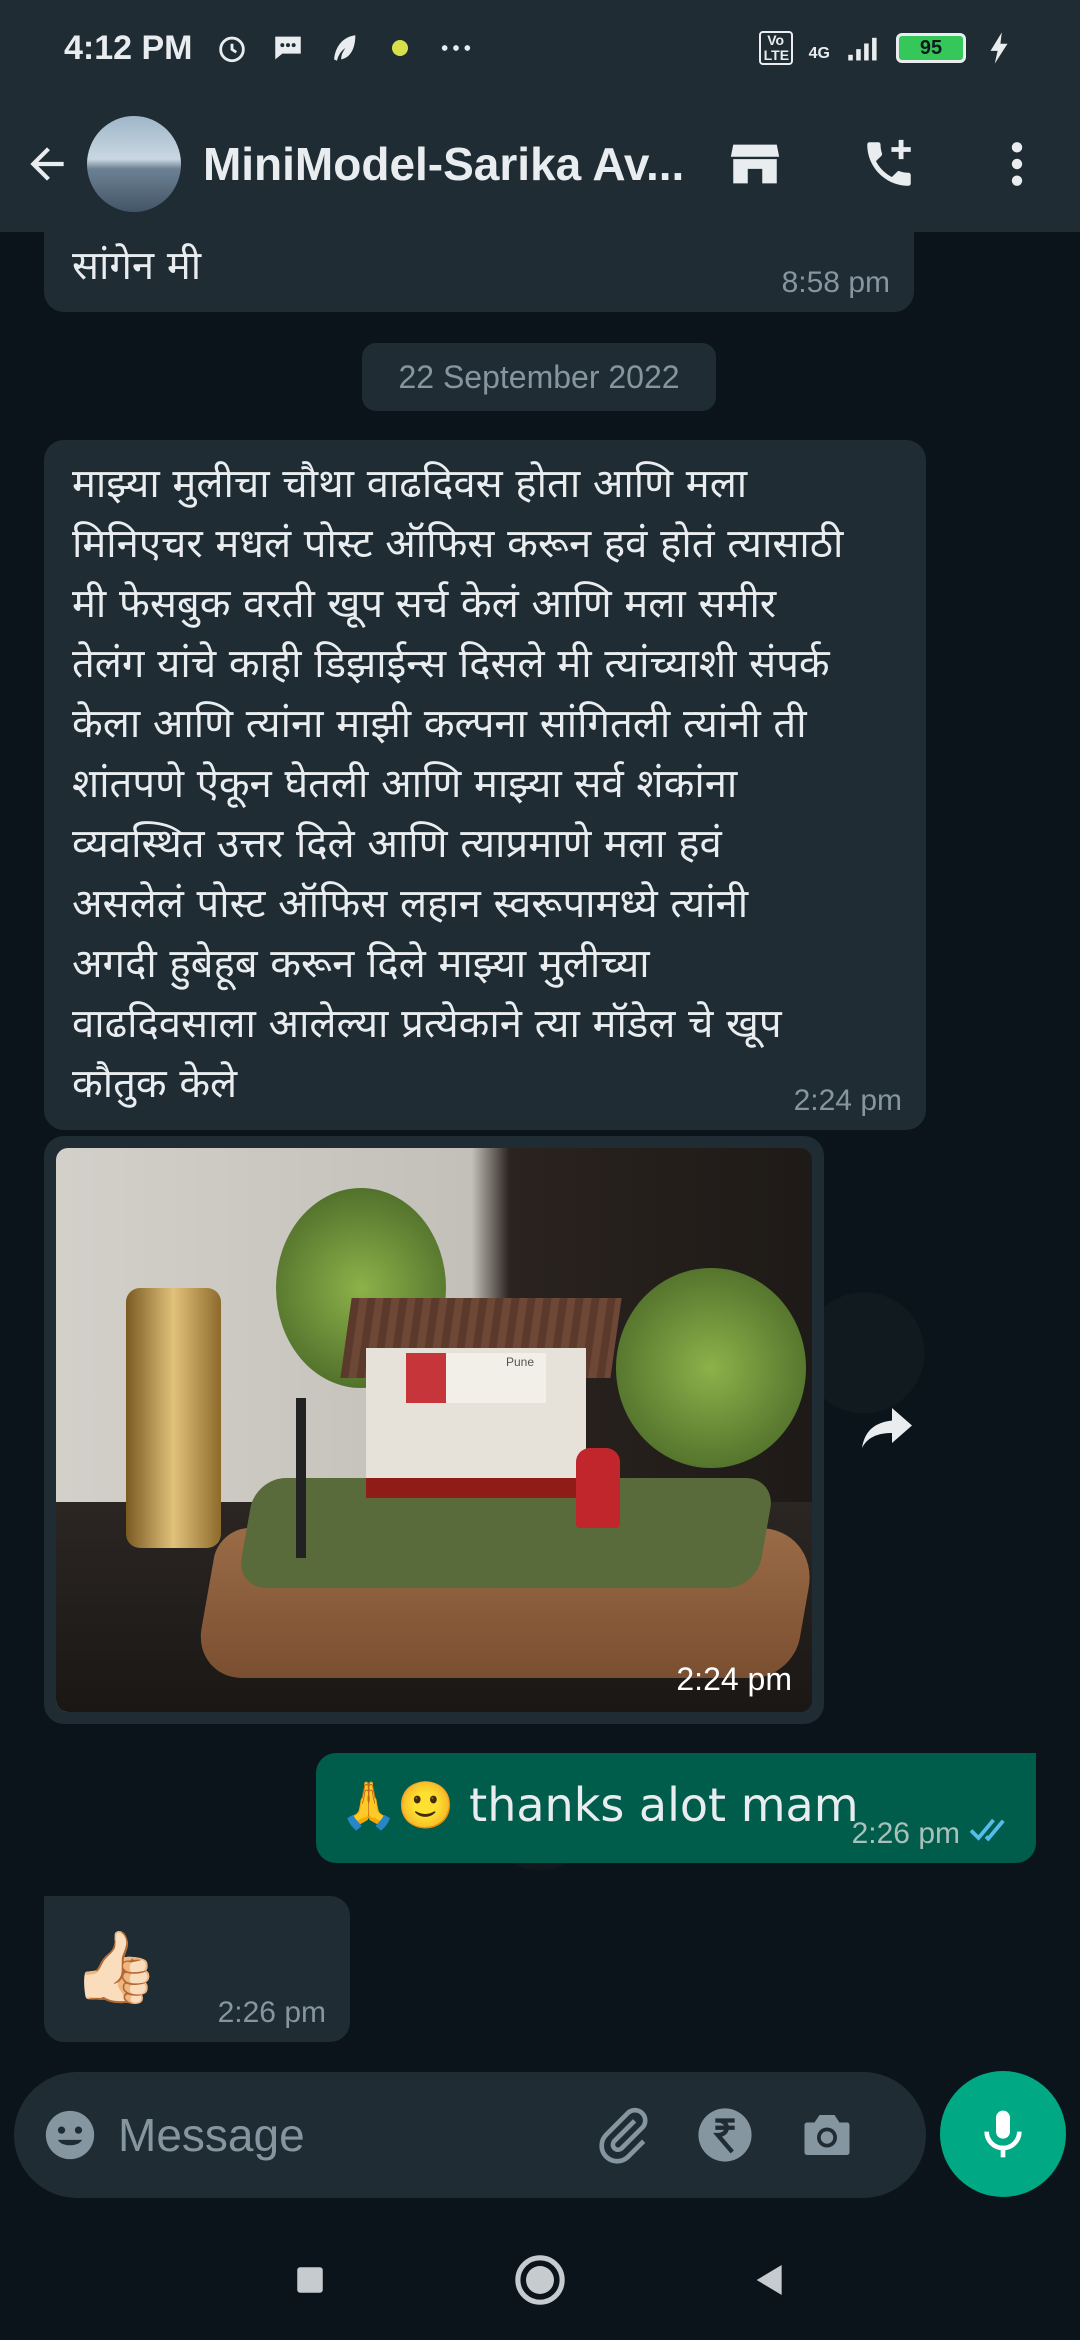  I want to click on message-input, so click(338, 2135).